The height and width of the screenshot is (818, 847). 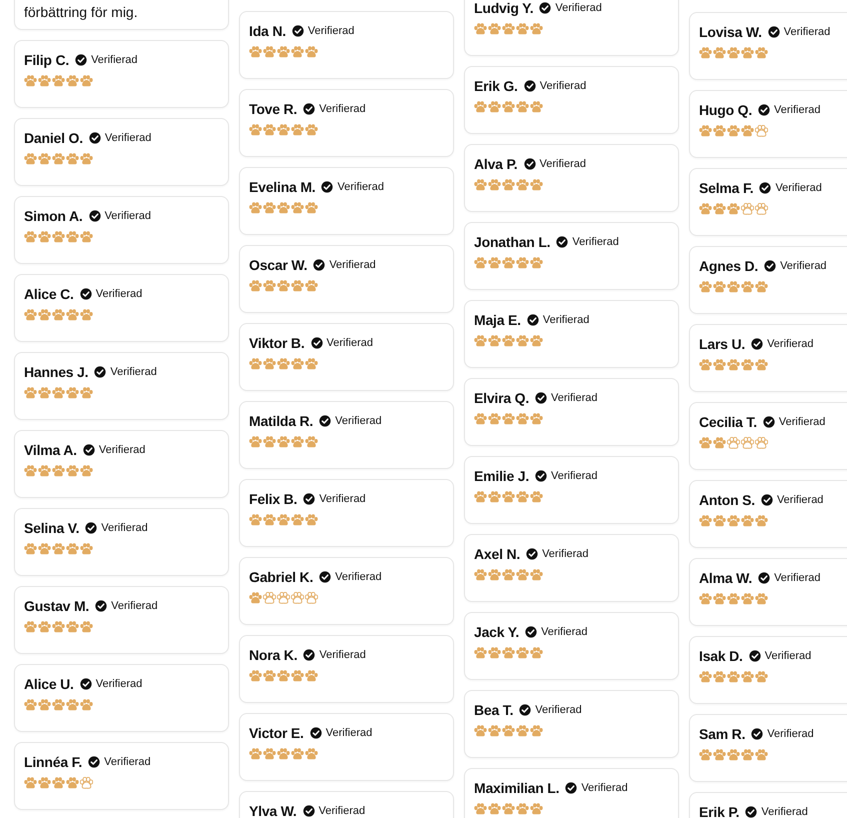 I want to click on review-text: förbättring för mig., so click(x=81, y=12).